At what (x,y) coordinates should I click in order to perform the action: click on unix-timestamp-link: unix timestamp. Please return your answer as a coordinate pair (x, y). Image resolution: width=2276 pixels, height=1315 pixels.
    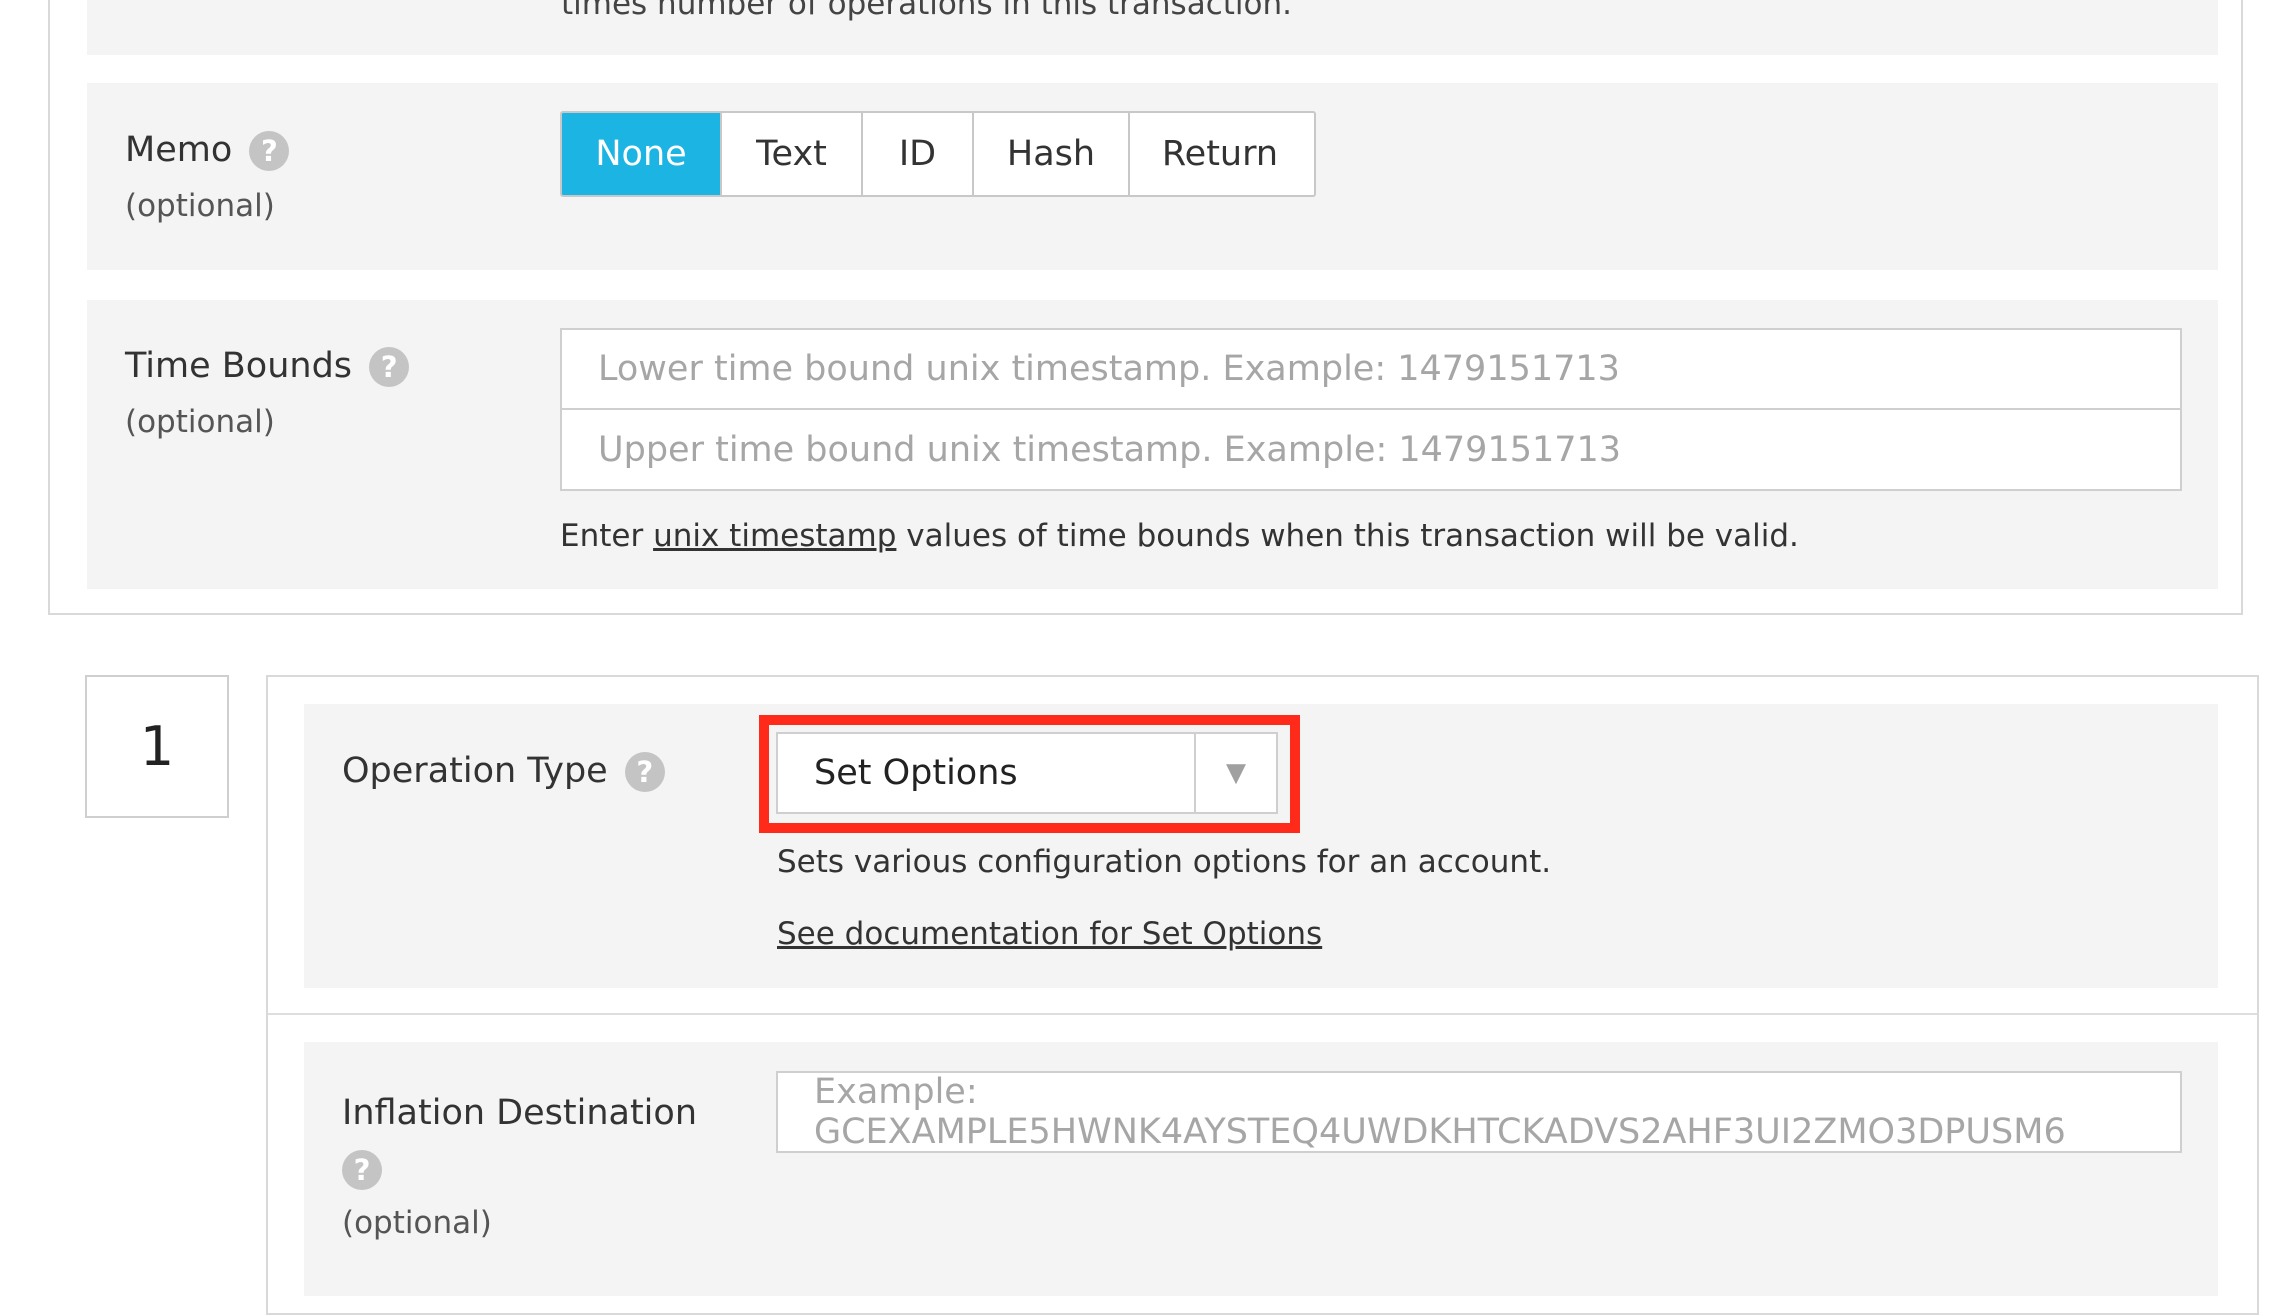
    Looking at the image, I should click on (774, 536).